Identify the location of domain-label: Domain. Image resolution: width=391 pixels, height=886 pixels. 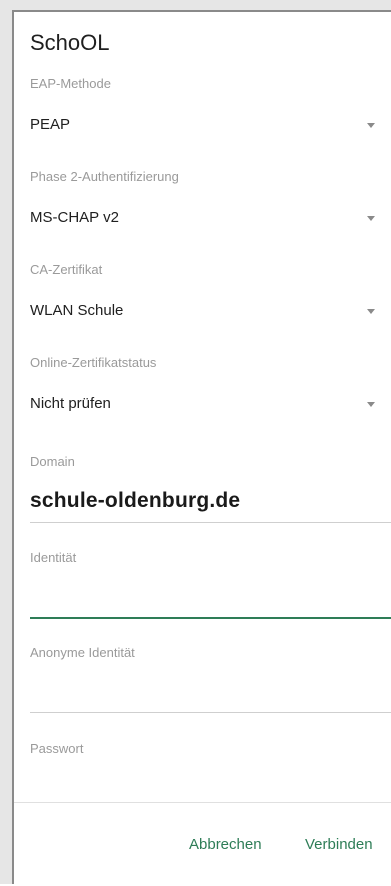
(52, 461).